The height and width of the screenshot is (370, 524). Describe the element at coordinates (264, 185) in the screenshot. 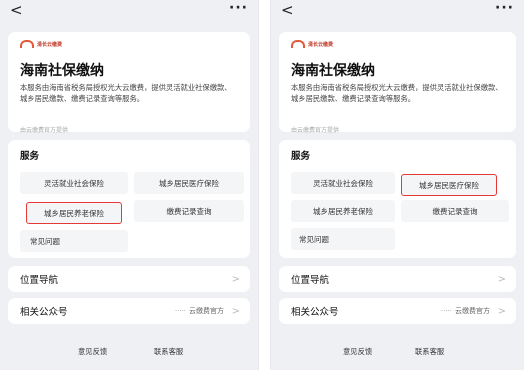

I see `divider` at that location.